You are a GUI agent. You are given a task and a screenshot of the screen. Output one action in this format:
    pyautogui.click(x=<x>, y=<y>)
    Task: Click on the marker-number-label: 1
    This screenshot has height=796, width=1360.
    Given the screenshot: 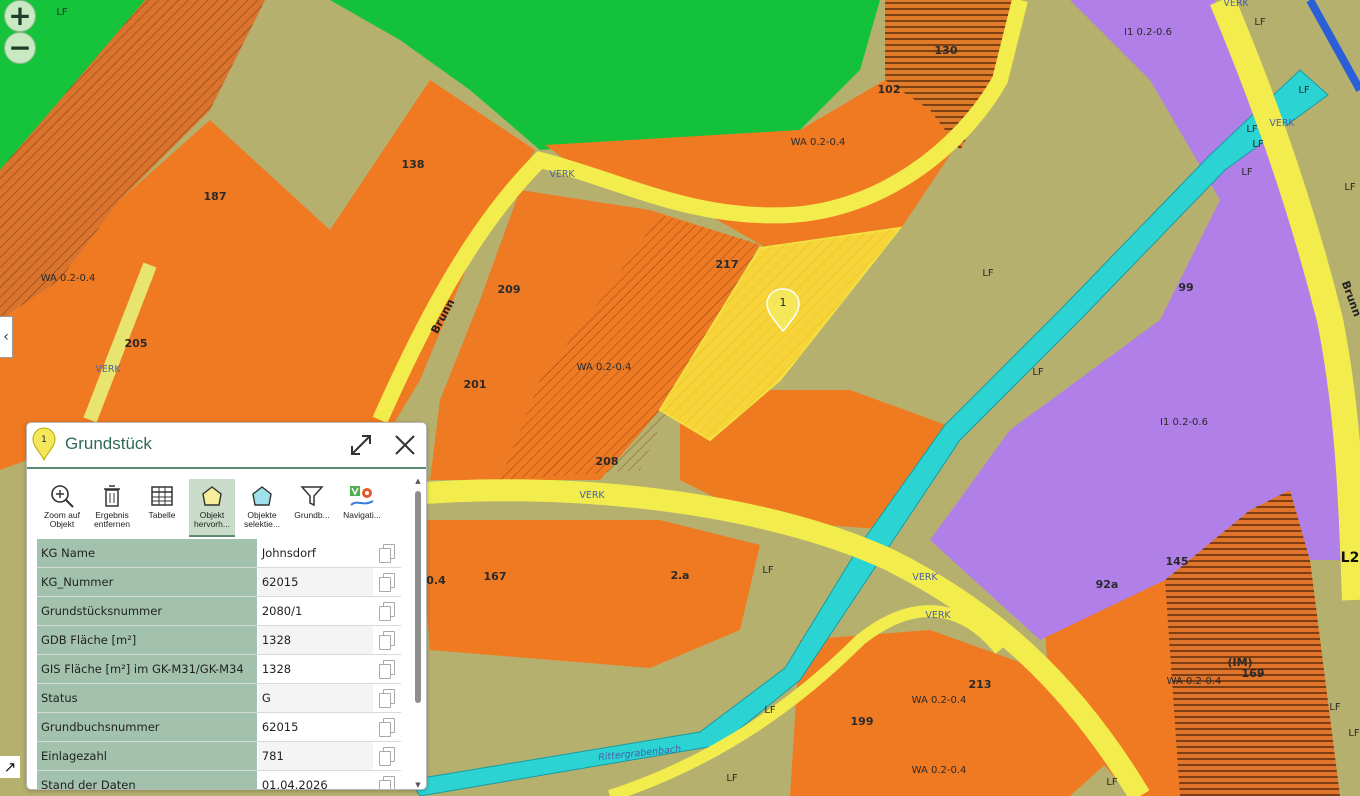 What is the action you would take?
    pyautogui.click(x=783, y=302)
    